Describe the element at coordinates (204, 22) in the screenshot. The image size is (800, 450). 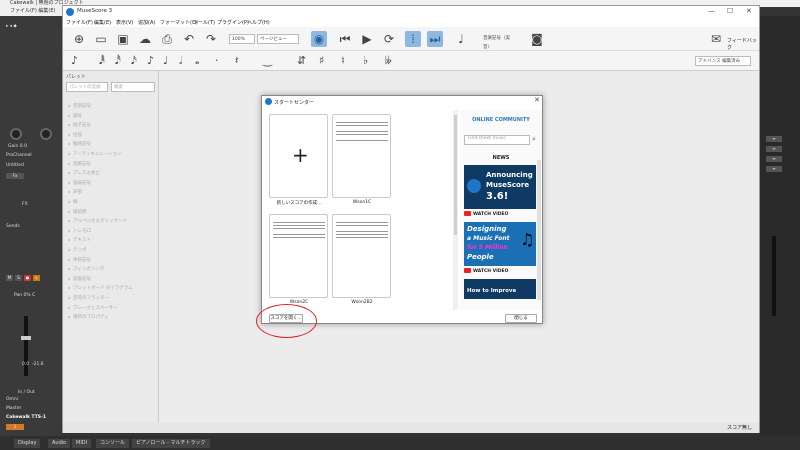
I see `menu-tools: ツール(T)` at that location.